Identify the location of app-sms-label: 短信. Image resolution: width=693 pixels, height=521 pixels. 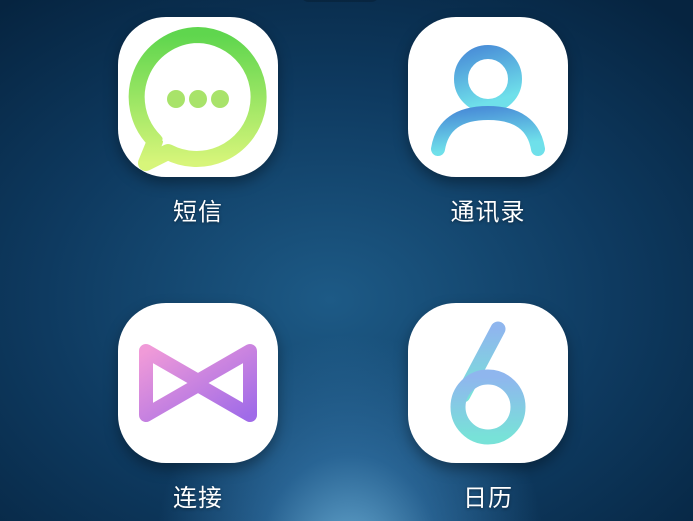
(198, 212).